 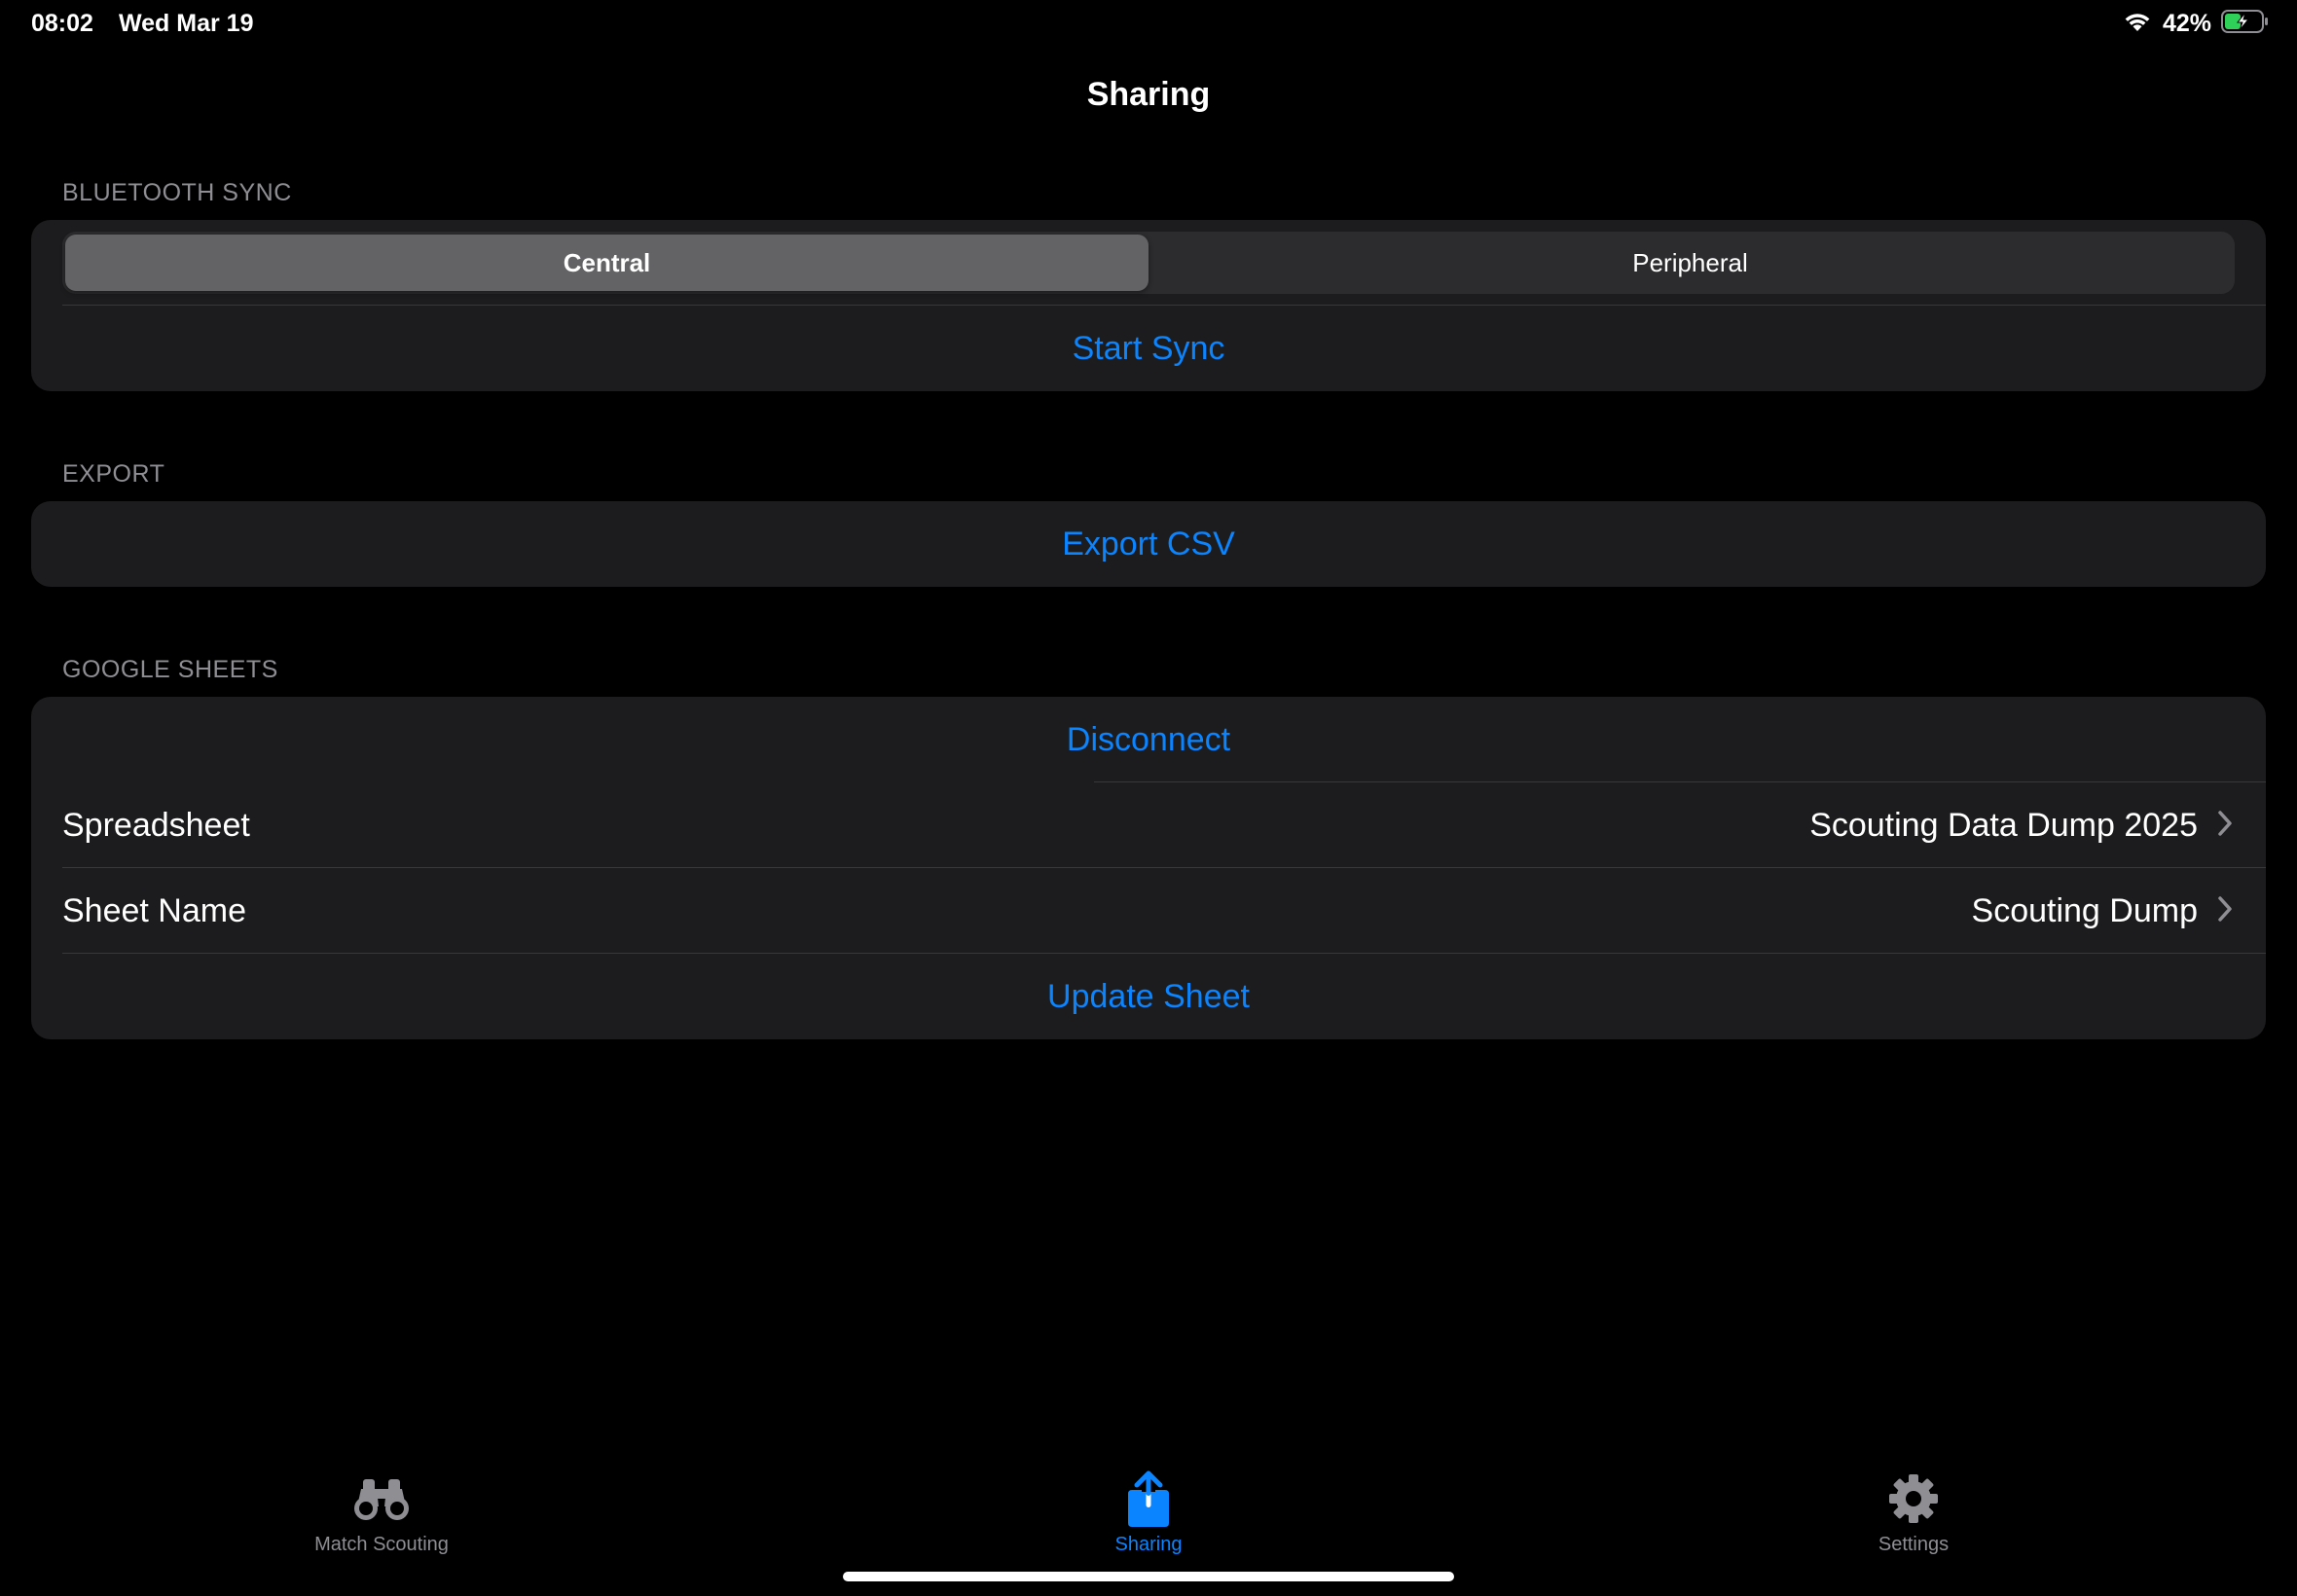 What do you see at coordinates (114, 474) in the screenshot?
I see `section-header-export: EXPORT` at bounding box center [114, 474].